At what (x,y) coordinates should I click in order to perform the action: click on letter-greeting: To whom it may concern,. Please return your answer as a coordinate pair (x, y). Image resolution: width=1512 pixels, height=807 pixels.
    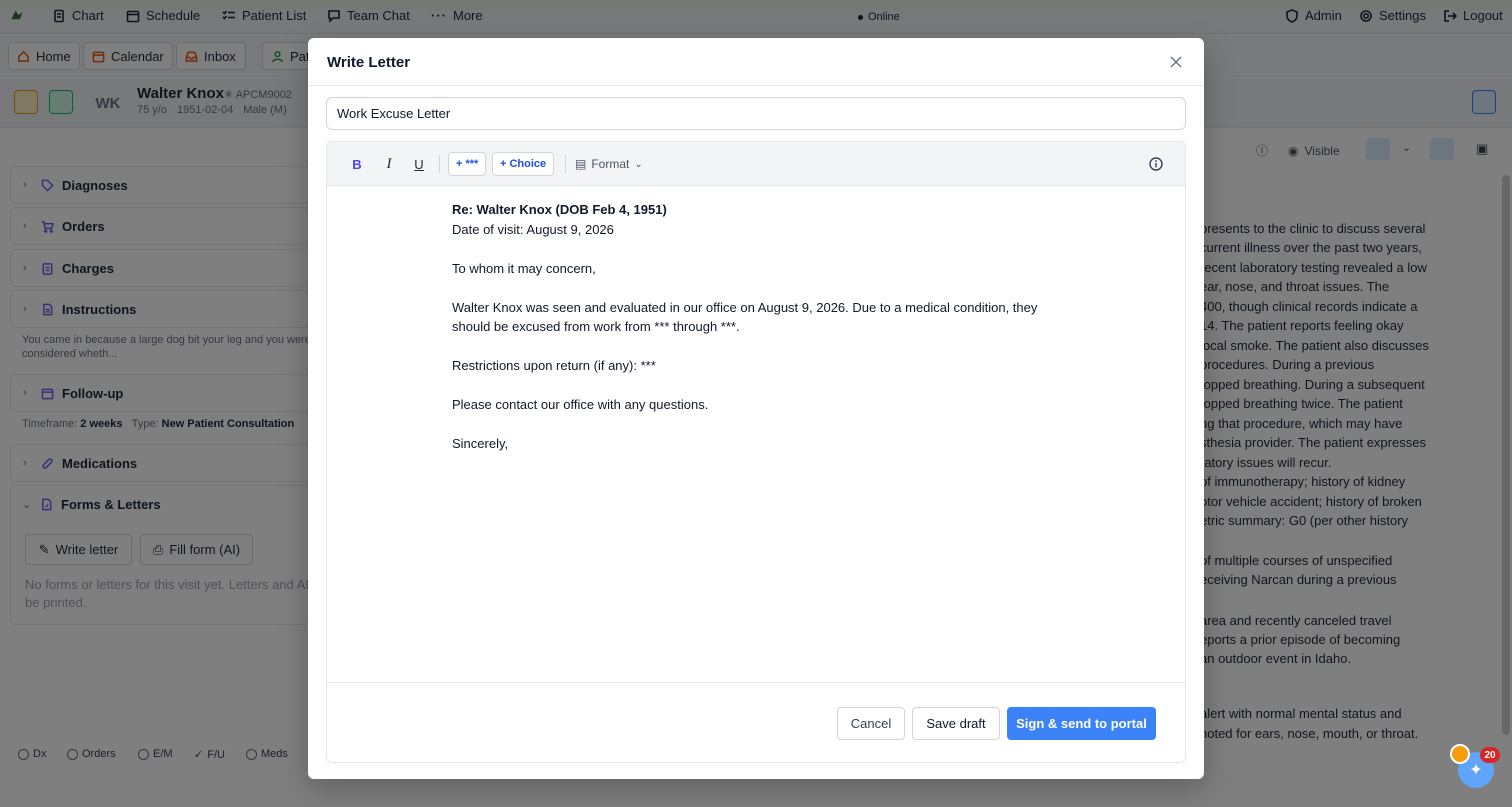
    Looking at the image, I should click on (524, 268).